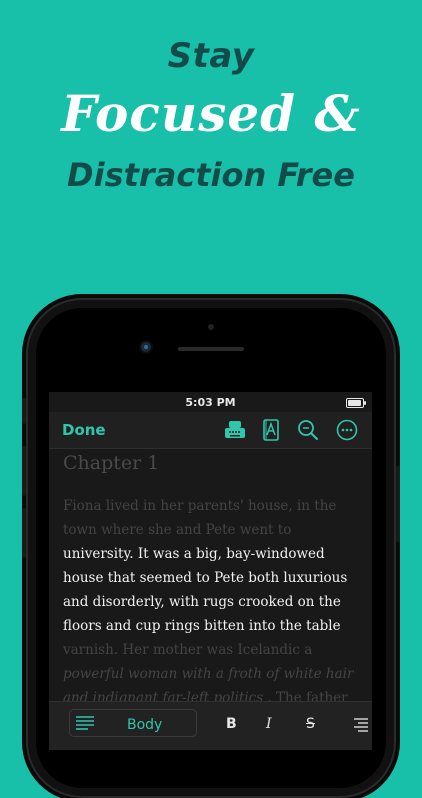 The width and height of the screenshot is (422, 798). What do you see at coordinates (347, 430) in the screenshot?
I see `more-icon` at bounding box center [347, 430].